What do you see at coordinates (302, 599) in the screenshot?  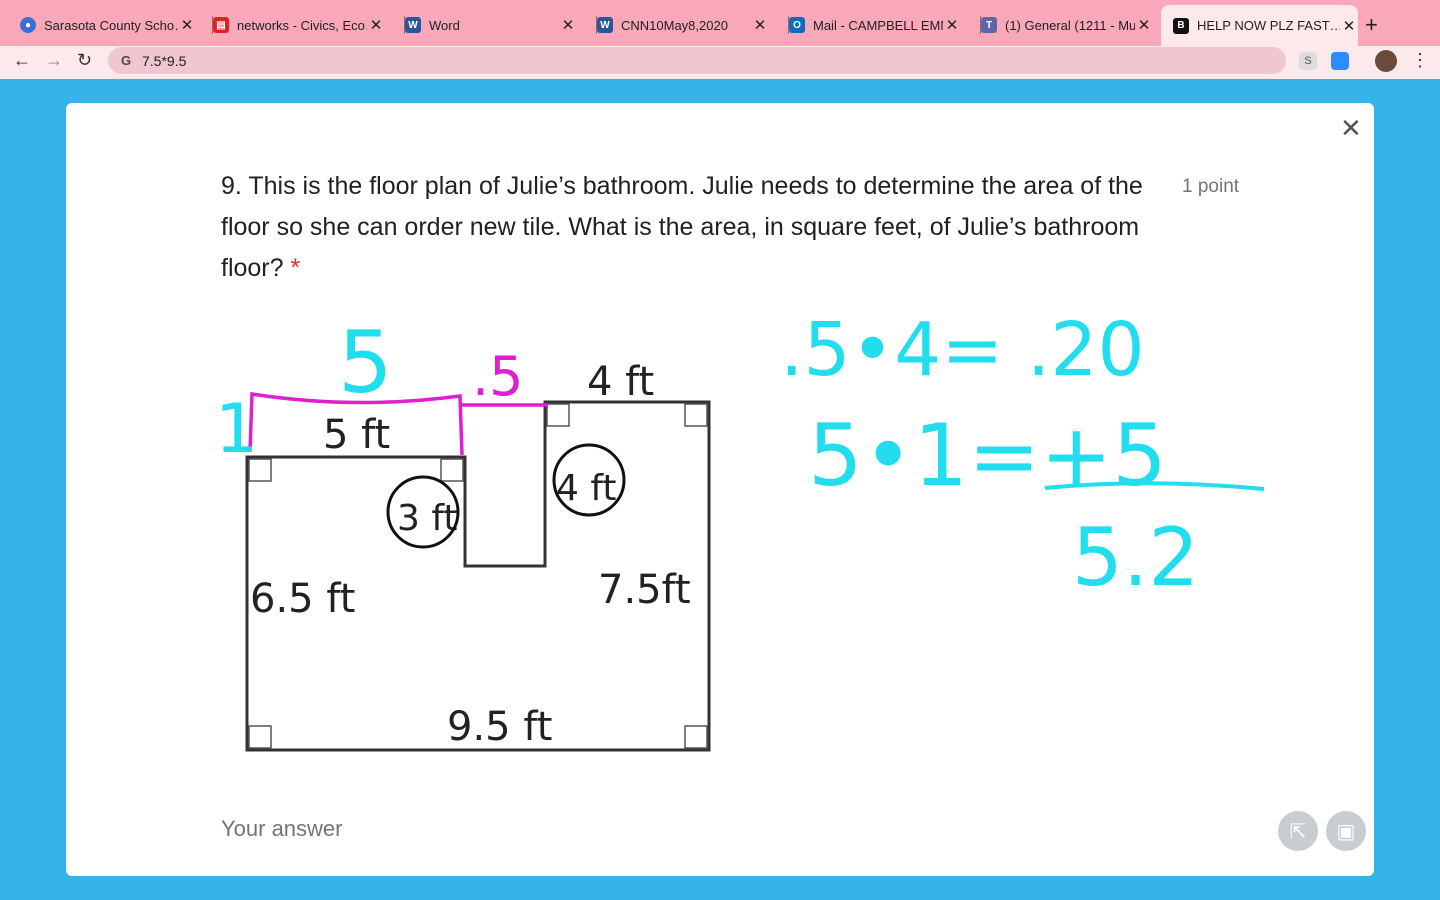 I see `label-left: 6.5 ft` at bounding box center [302, 599].